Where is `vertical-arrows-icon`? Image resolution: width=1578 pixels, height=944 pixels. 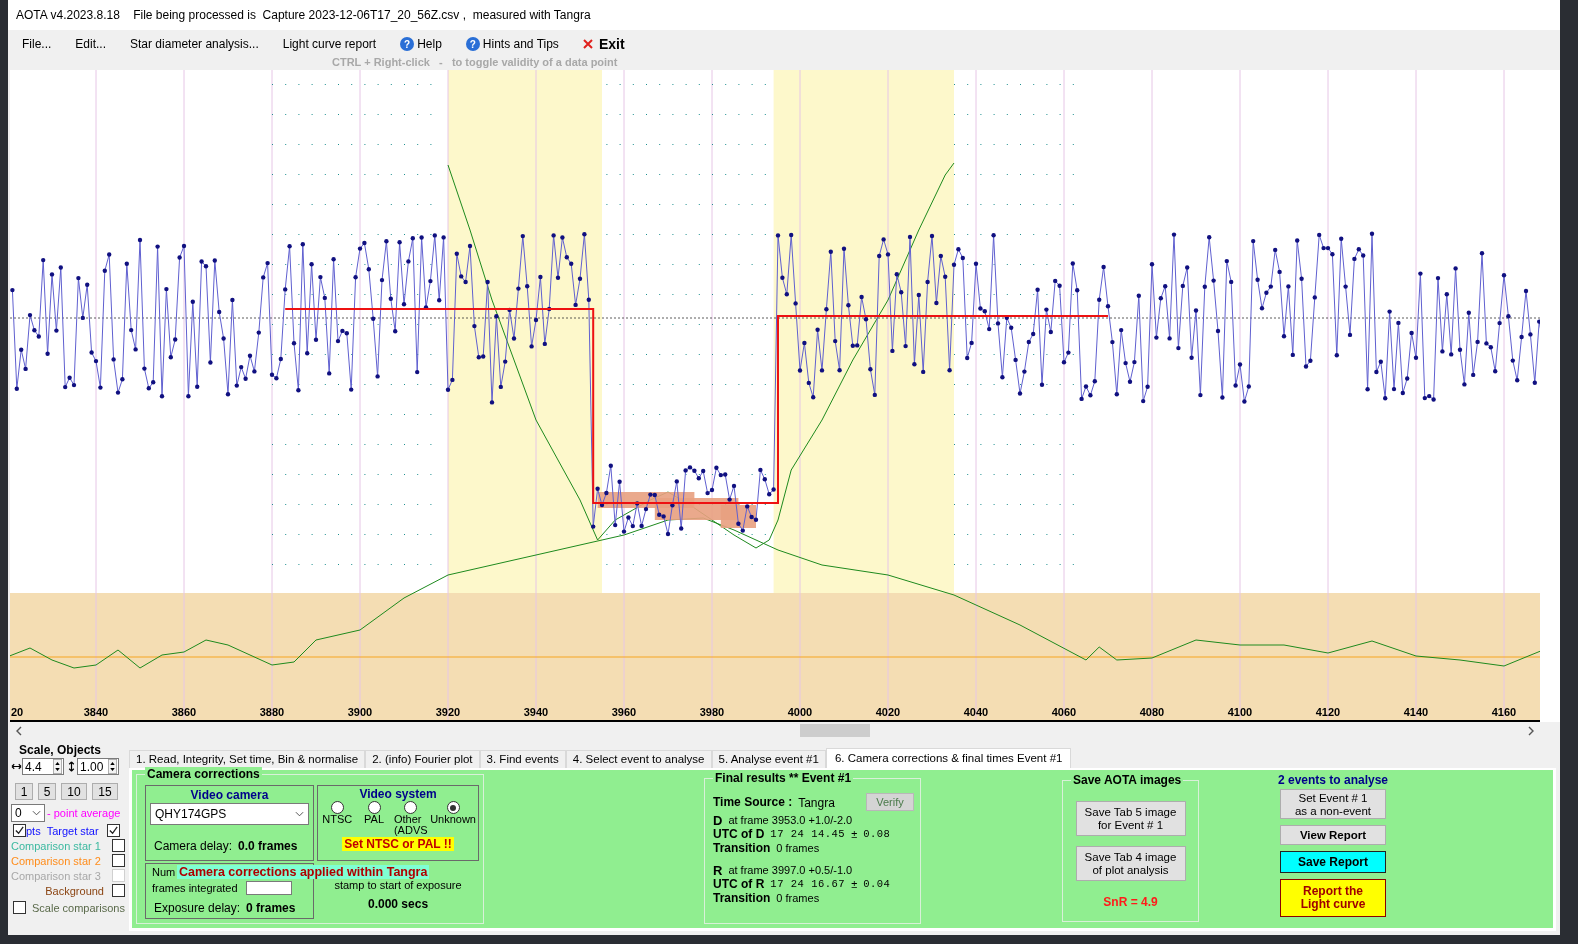 vertical-arrows-icon is located at coordinates (71, 766).